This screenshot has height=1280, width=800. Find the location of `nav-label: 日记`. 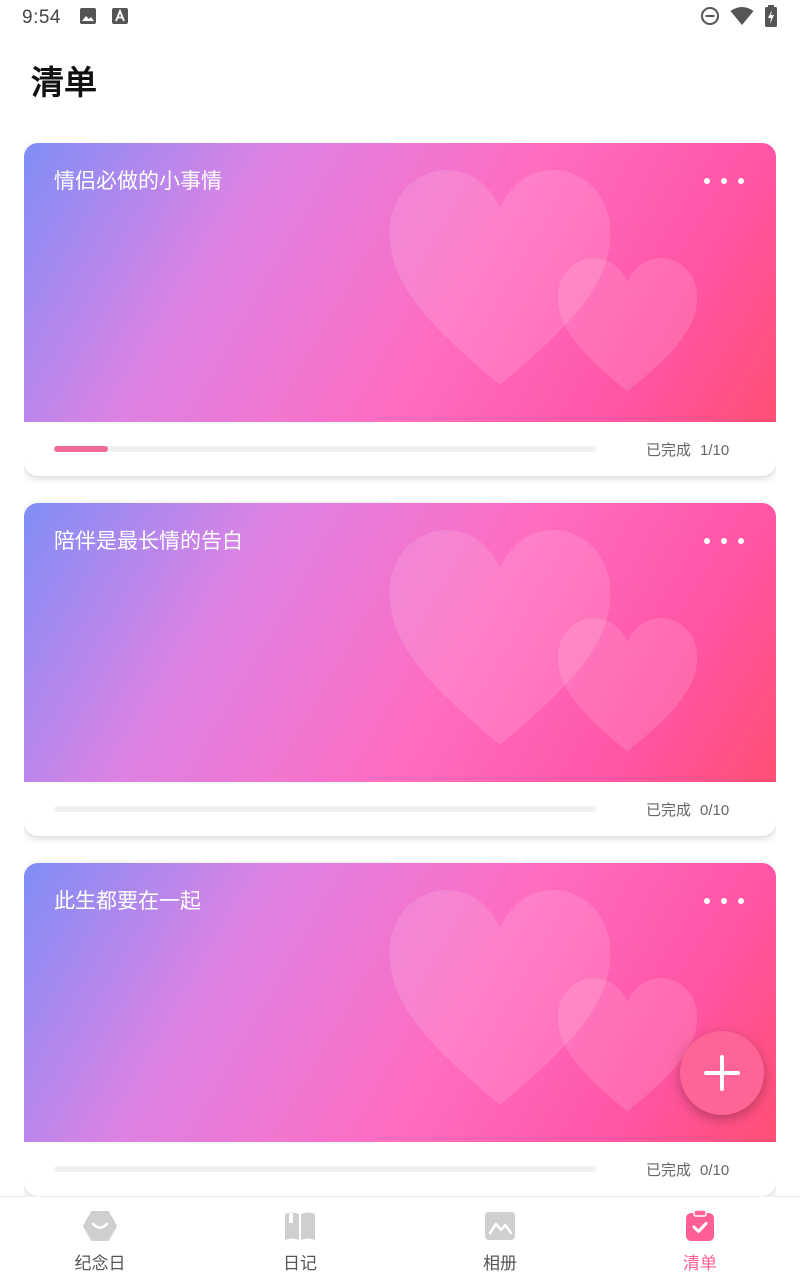

nav-label: 日记 is located at coordinates (300, 1264).